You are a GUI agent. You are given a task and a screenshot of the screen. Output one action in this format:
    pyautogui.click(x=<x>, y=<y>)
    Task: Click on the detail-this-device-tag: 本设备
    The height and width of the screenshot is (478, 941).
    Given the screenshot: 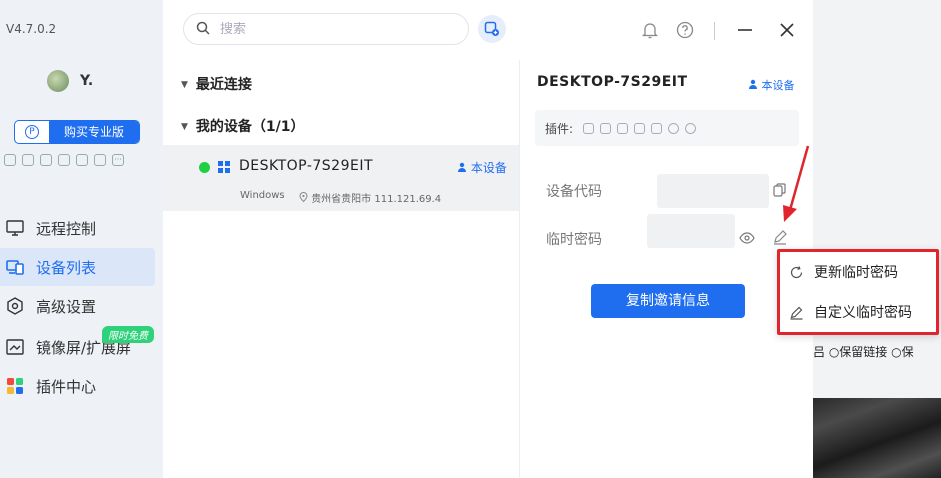 What is the action you would take?
    pyautogui.click(x=771, y=85)
    